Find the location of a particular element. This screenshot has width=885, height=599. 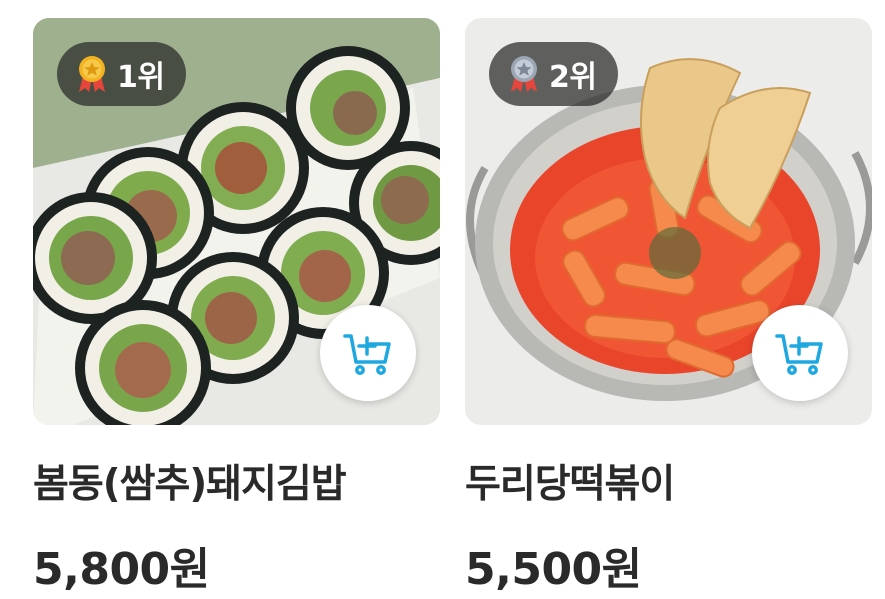

rank-label: 1위 is located at coordinates (141, 77).